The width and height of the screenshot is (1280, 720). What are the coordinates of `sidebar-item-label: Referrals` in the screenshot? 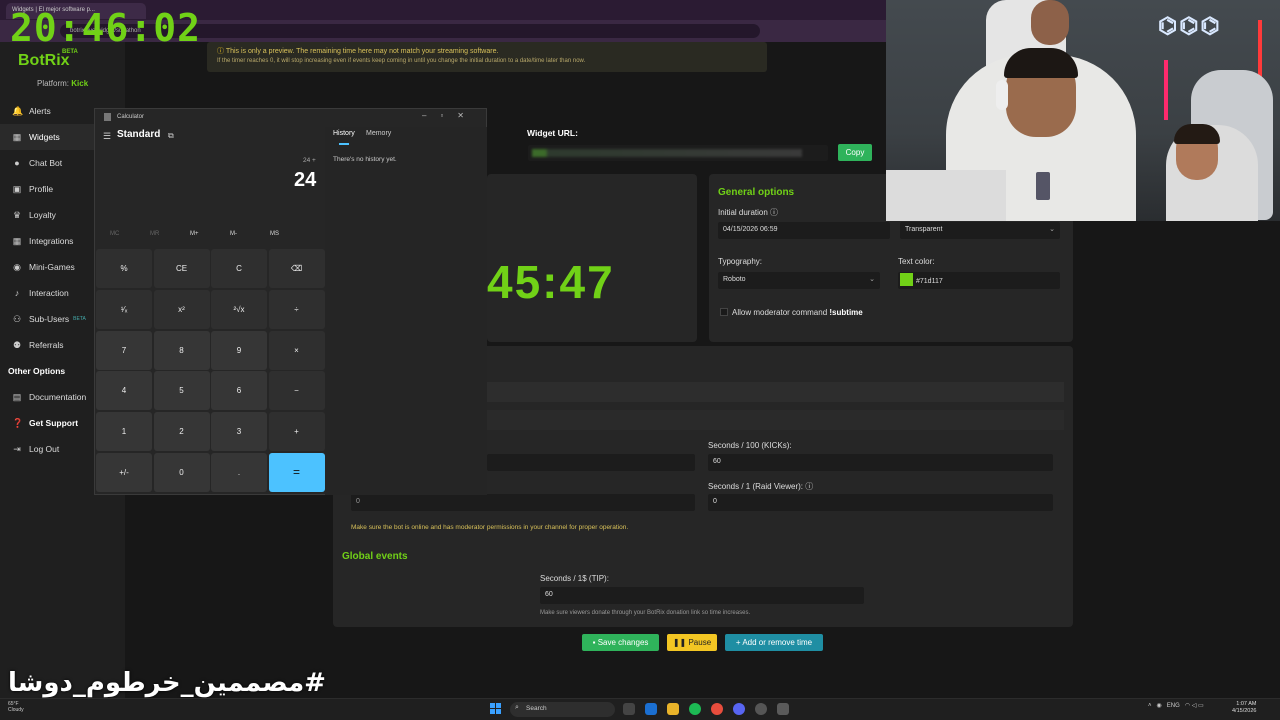 It's located at (46, 345).